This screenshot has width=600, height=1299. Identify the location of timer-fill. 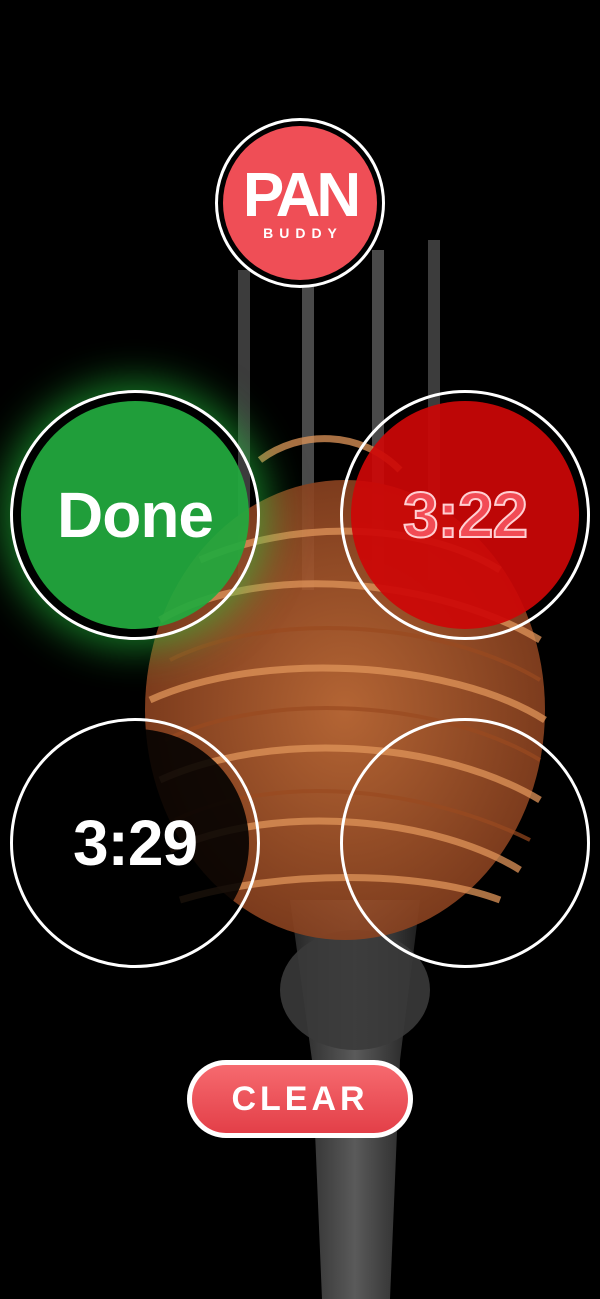
(465, 843).